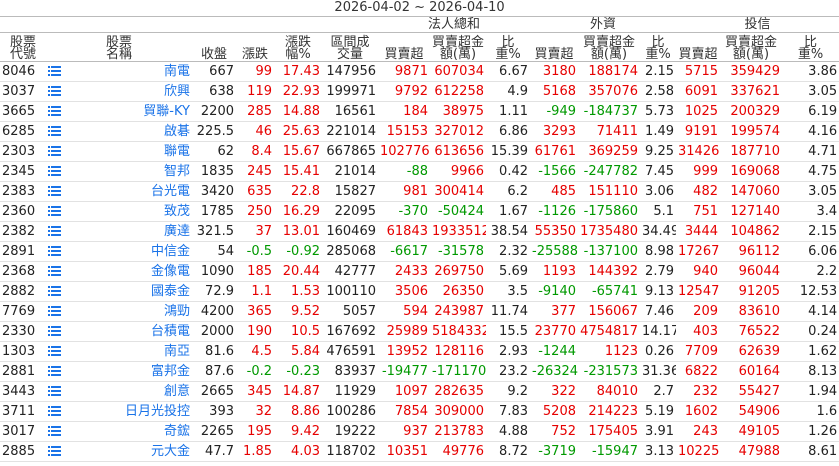 This screenshot has height=466, width=839. What do you see at coordinates (119, 151) in the screenshot?
I see `stock-name: 聯電` at bounding box center [119, 151].